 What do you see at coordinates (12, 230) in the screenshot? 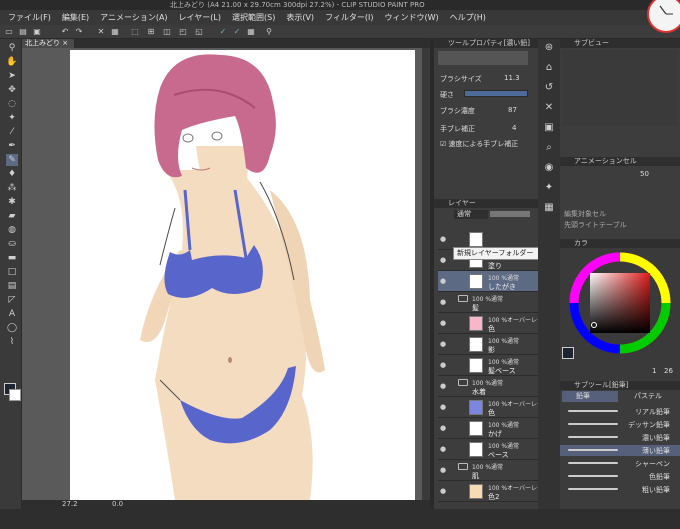
I see `blend-icon: ◍` at bounding box center [12, 230].